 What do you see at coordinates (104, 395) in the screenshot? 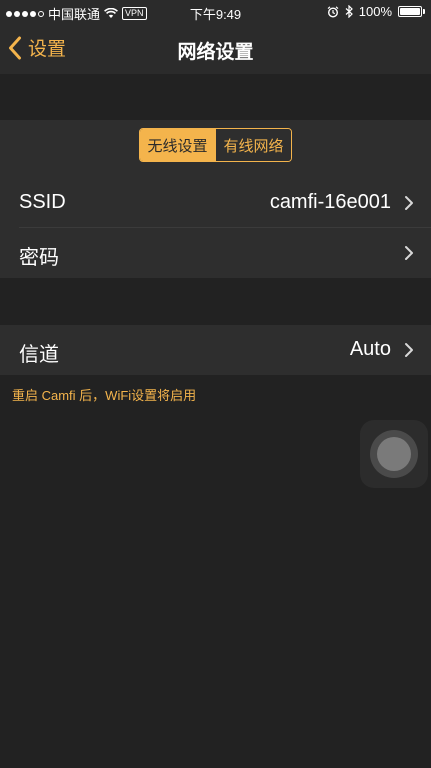
I see `restart-notice: 重启 Camfi 后，WiFi设置将启用` at bounding box center [104, 395].